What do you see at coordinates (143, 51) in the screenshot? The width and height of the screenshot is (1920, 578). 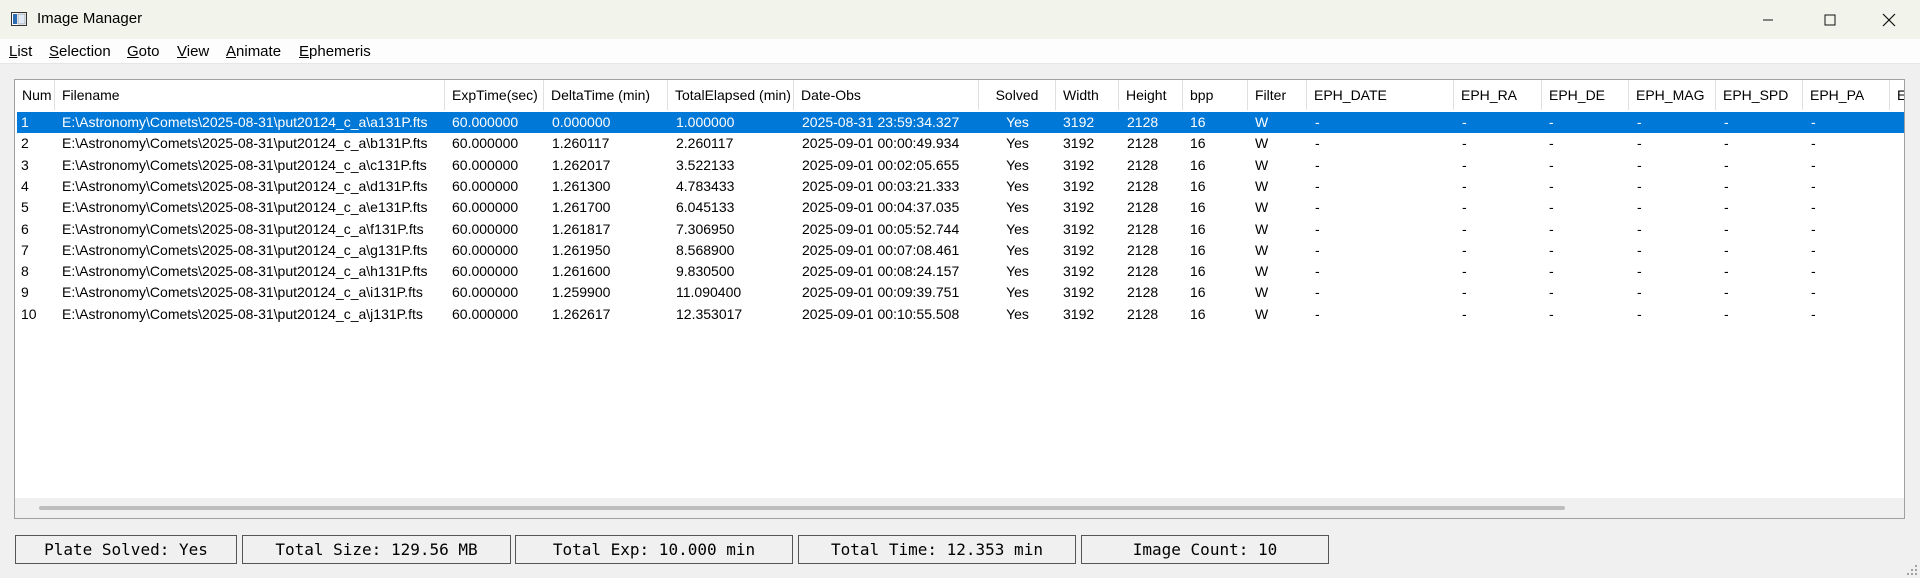 I see `menu-goto: Goto` at bounding box center [143, 51].